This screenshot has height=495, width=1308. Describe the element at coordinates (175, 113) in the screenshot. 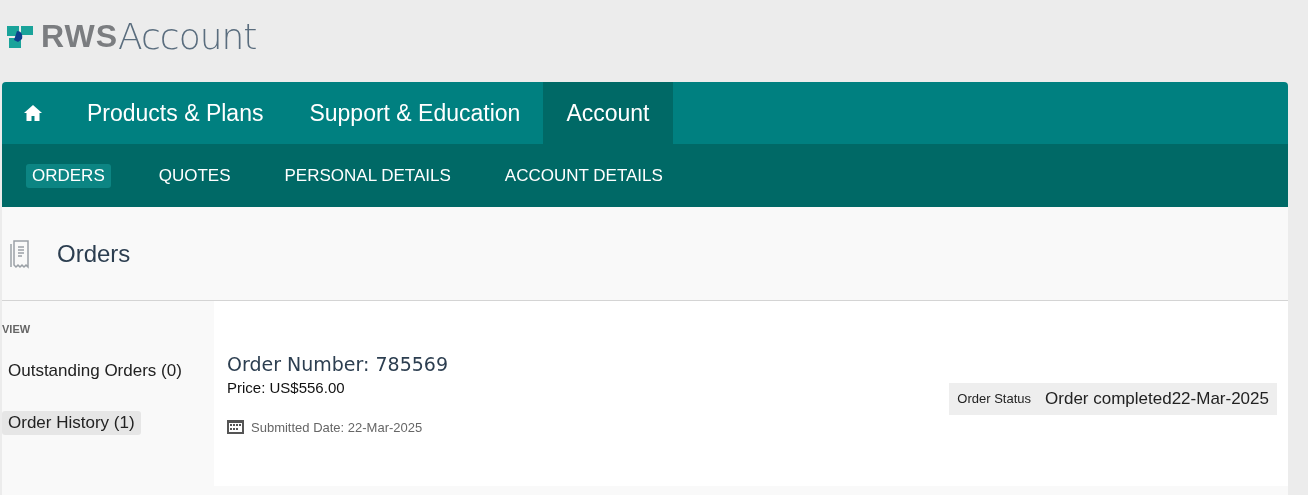

I see `nav-tab: Products & Plans` at that location.